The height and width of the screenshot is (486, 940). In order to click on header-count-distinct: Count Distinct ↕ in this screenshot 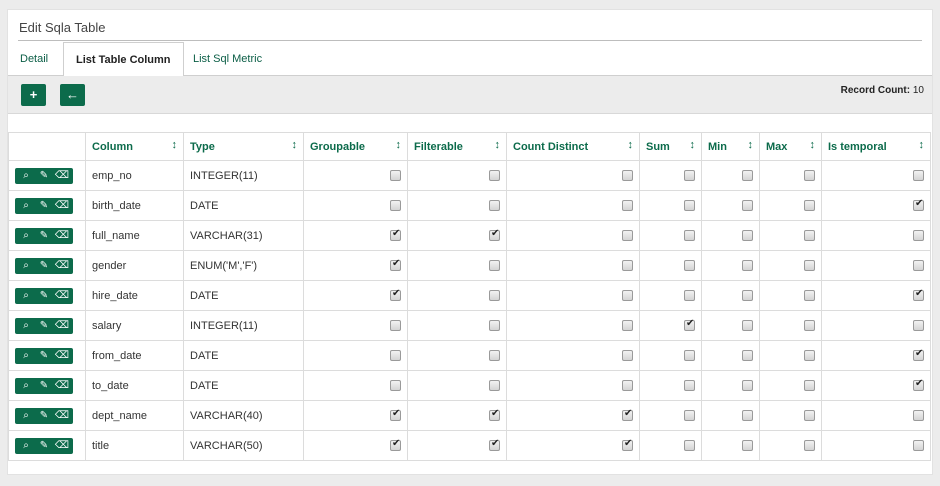, I will do `click(573, 146)`.